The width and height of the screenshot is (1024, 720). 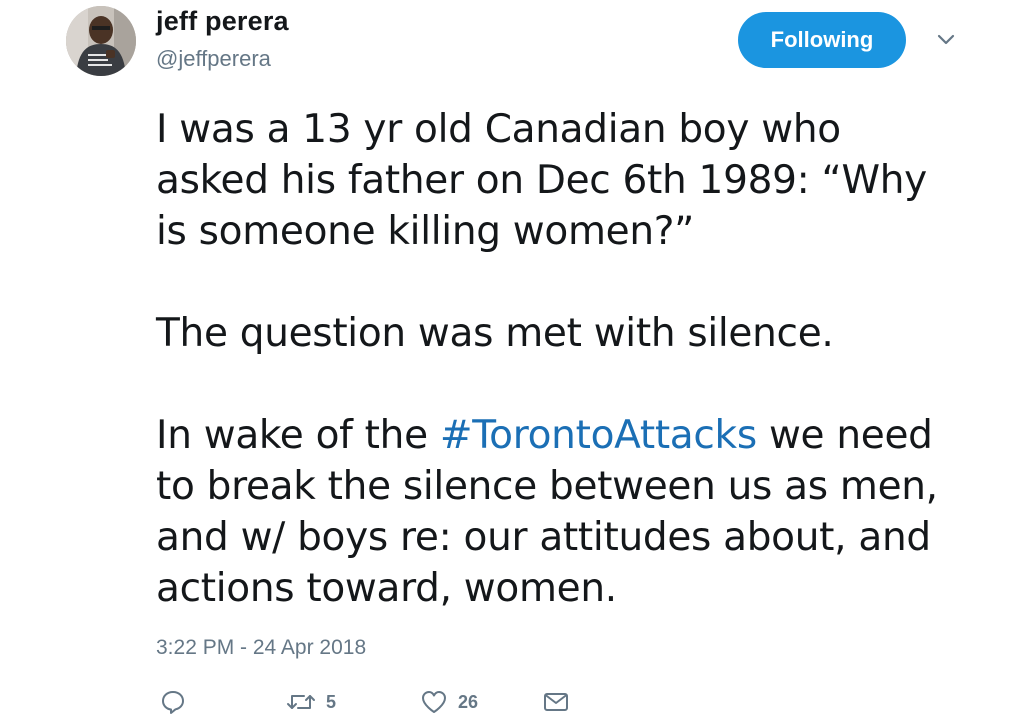 I want to click on tweet-line-with-hashtag: In wake of the #TorontoAttacks we need, so click(x=566, y=435).